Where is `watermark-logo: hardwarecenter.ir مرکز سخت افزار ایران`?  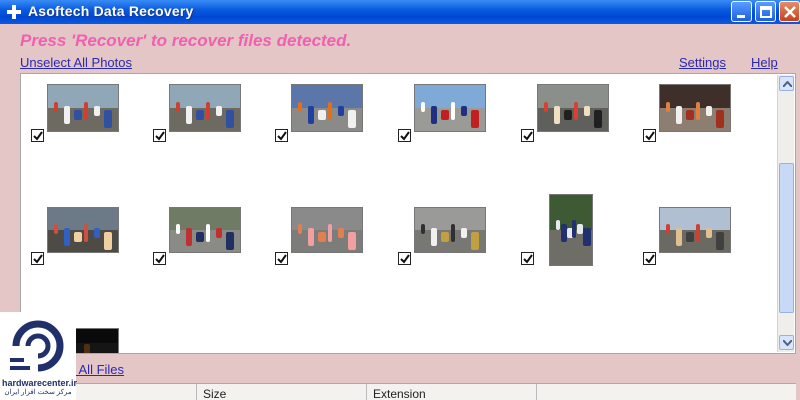
watermark-logo: hardwarecenter.ir مرکز سخت افزار ایران is located at coordinates (39, 356).